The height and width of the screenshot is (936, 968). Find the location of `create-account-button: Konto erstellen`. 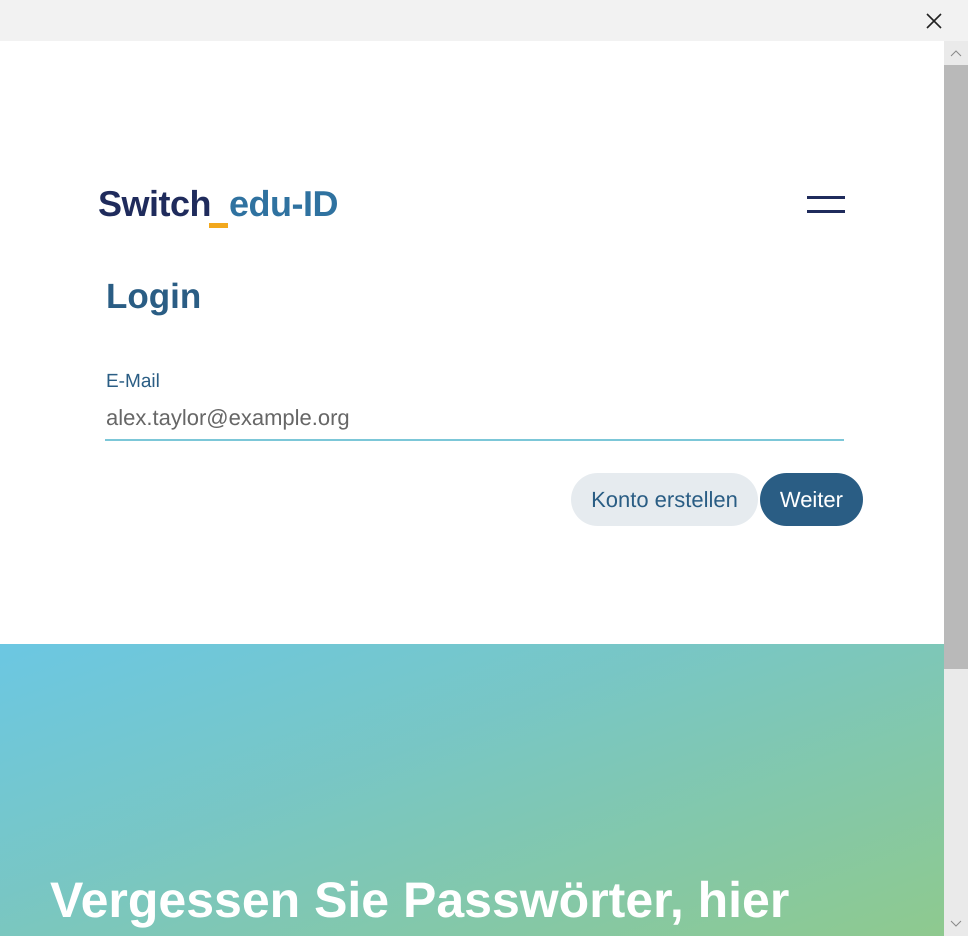

create-account-button: Konto erstellen is located at coordinates (664, 499).